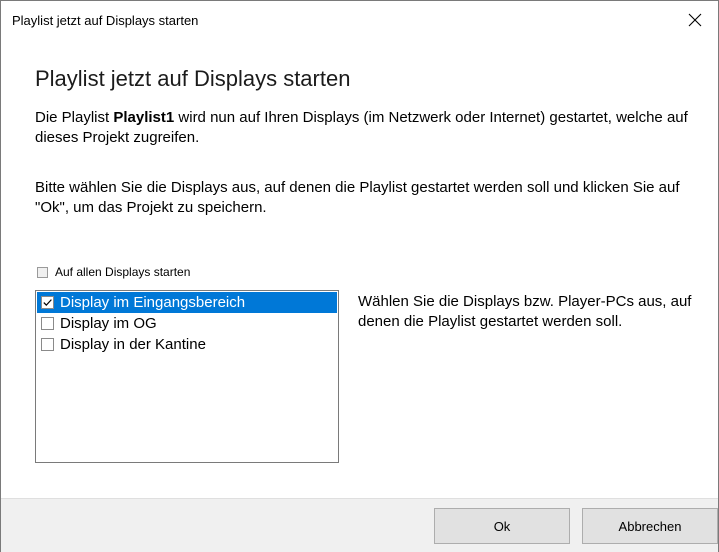 The image size is (719, 552). I want to click on all-displays-checkbox: Auf allen Displays starten, so click(113, 272).